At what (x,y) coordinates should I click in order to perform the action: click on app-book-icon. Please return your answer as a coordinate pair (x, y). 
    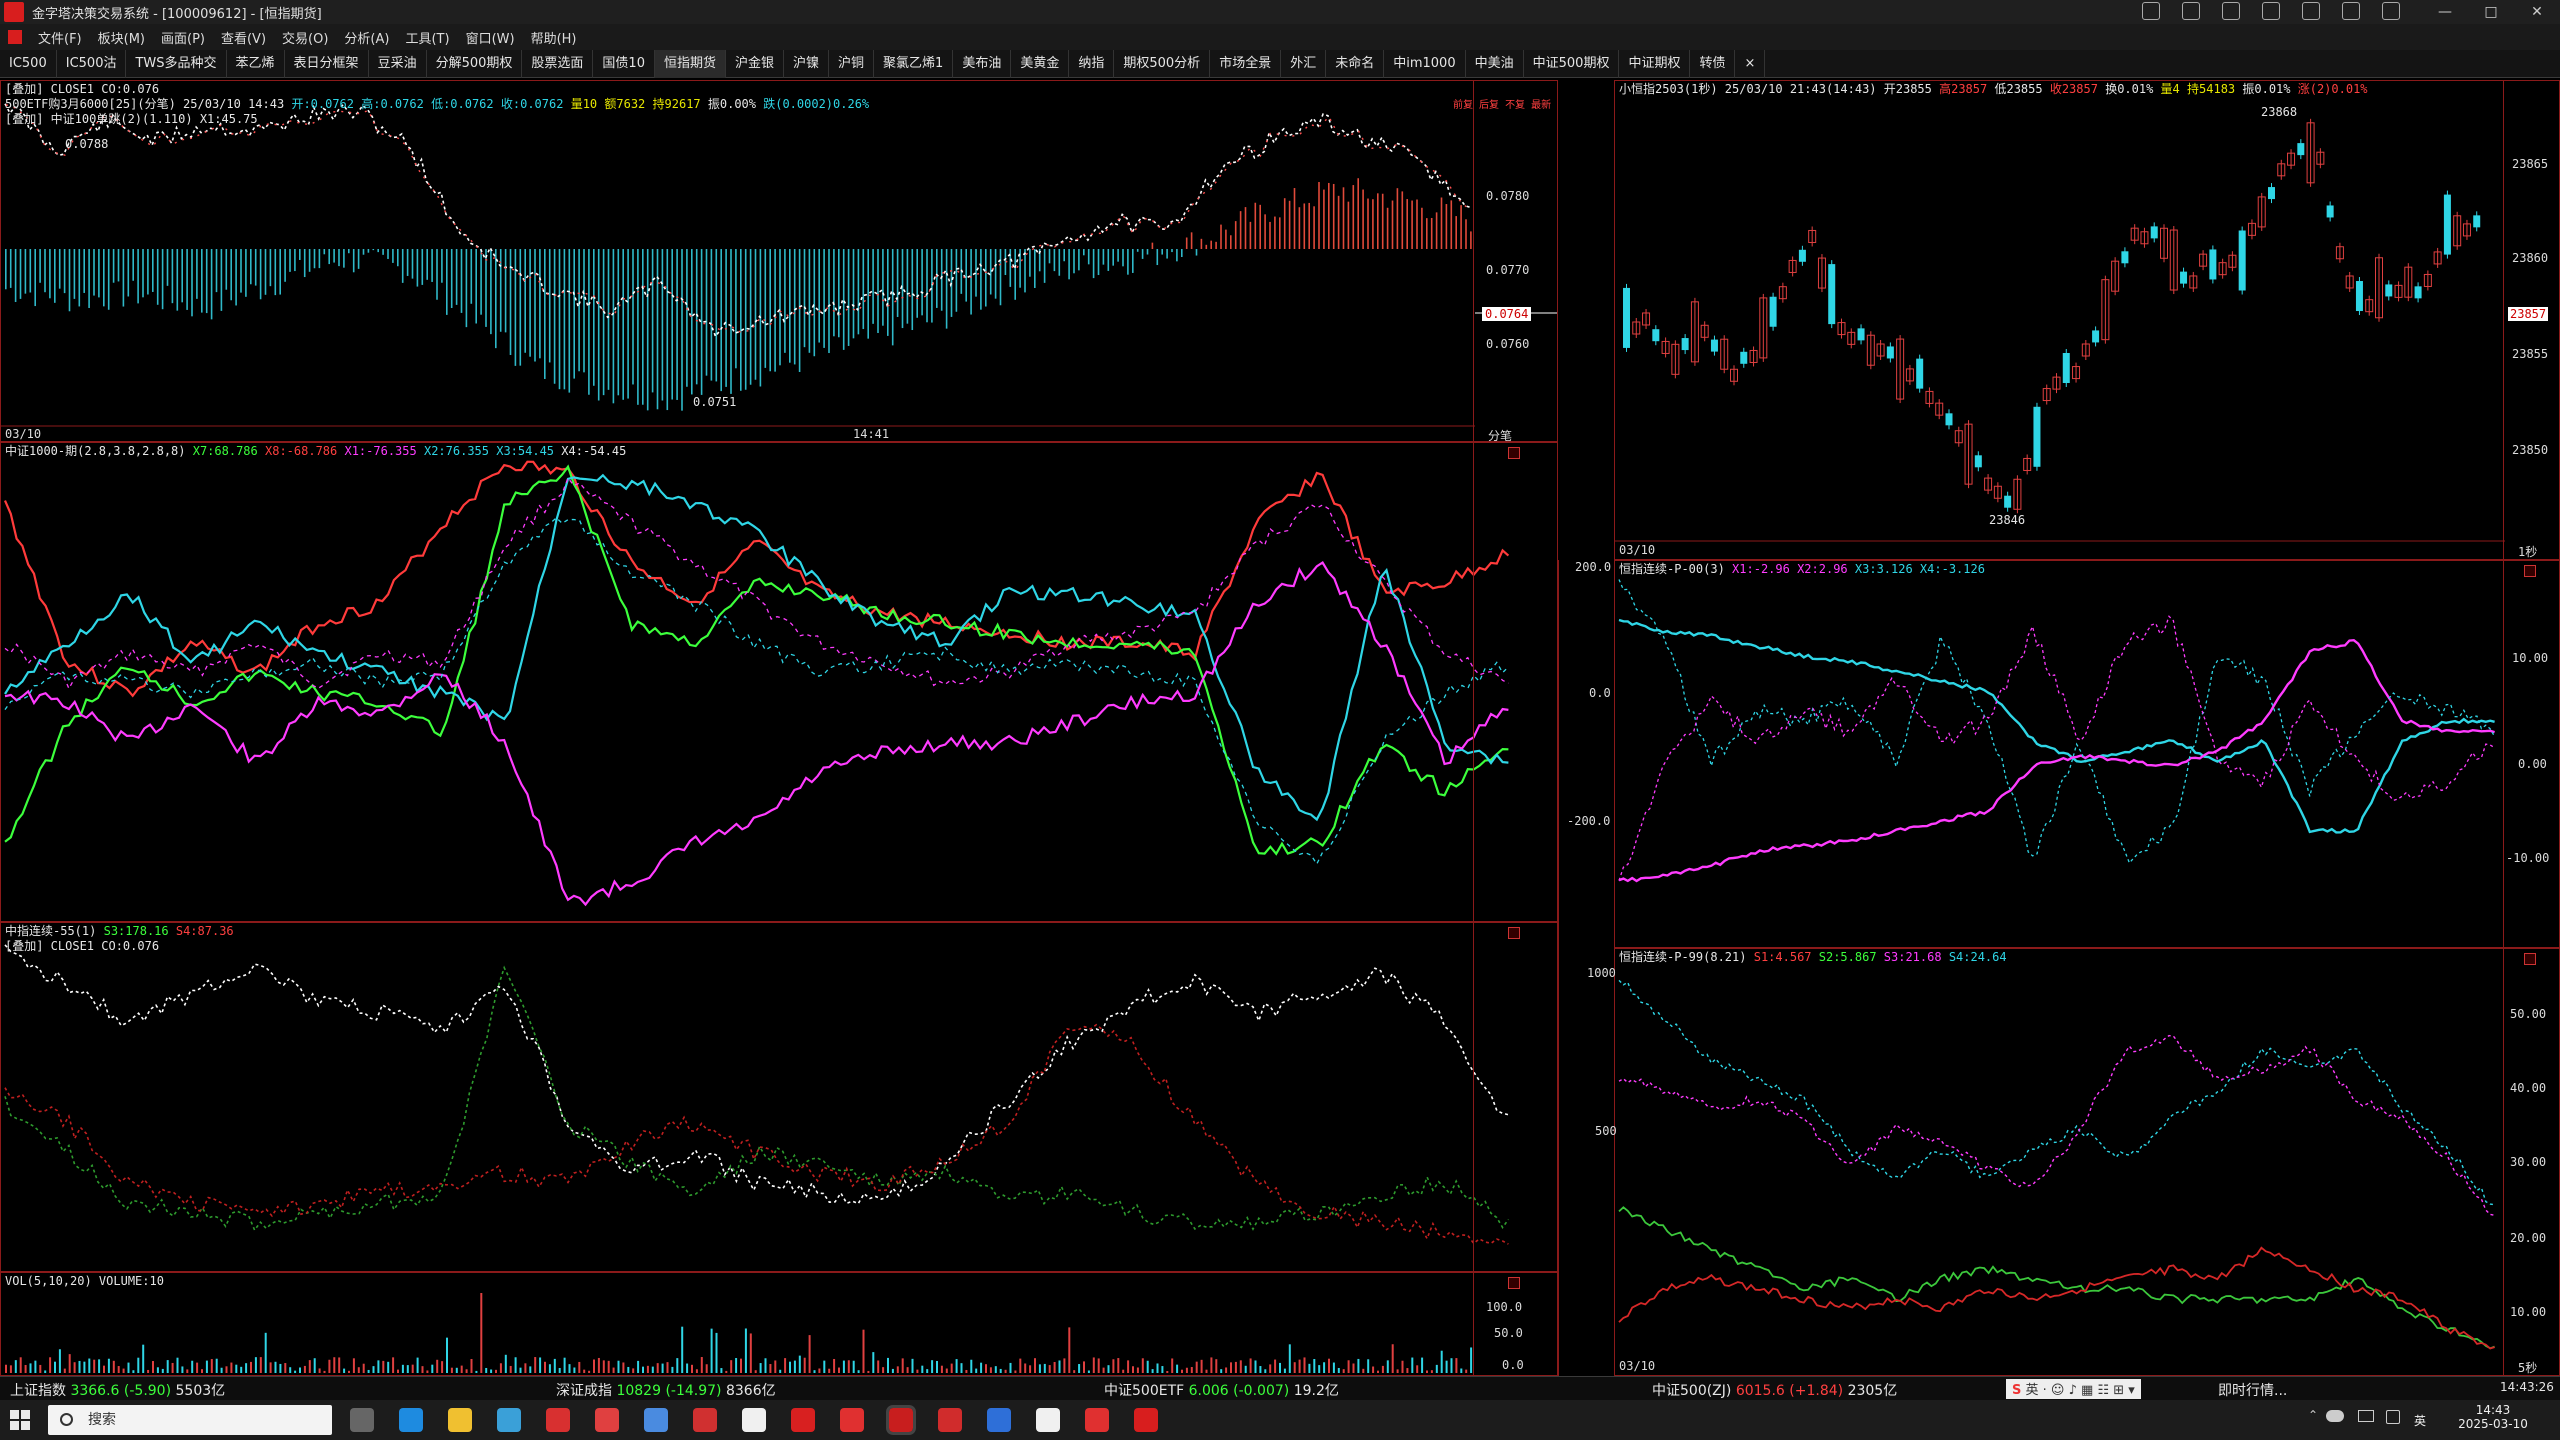
    Looking at the image, I should click on (803, 1420).